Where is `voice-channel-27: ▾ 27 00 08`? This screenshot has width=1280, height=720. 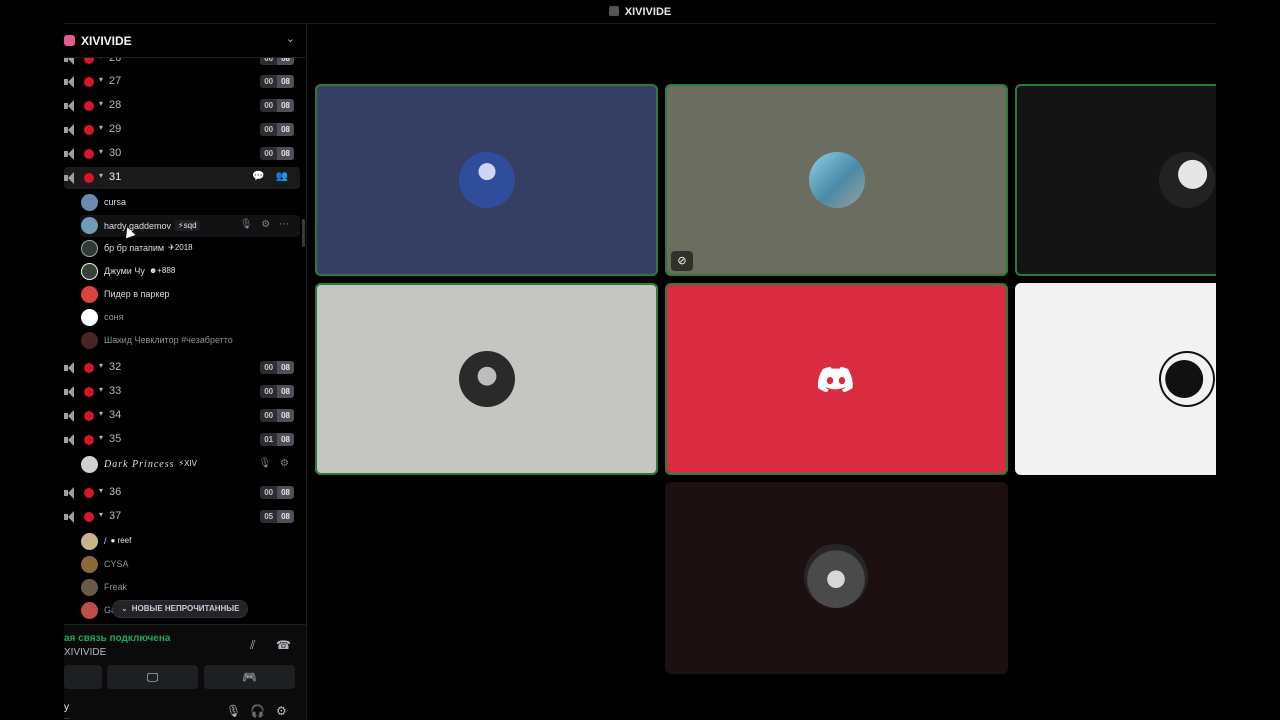 voice-channel-27: ▾ 27 00 08 is located at coordinates (182, 82).